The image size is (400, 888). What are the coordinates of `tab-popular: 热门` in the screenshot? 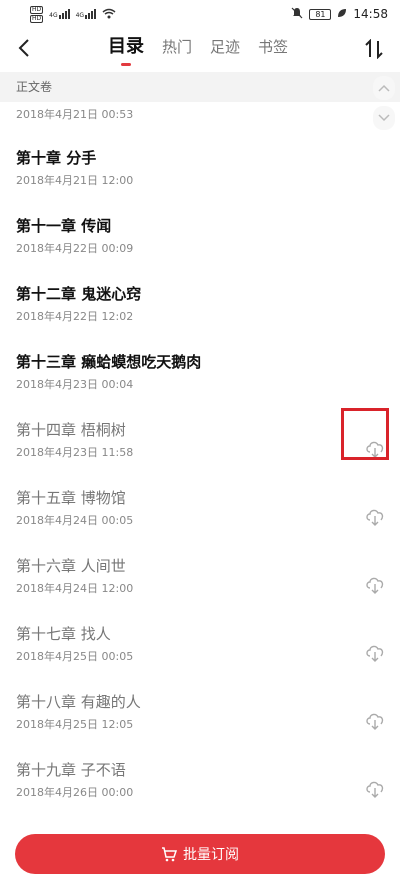 It's located at (177, 47).